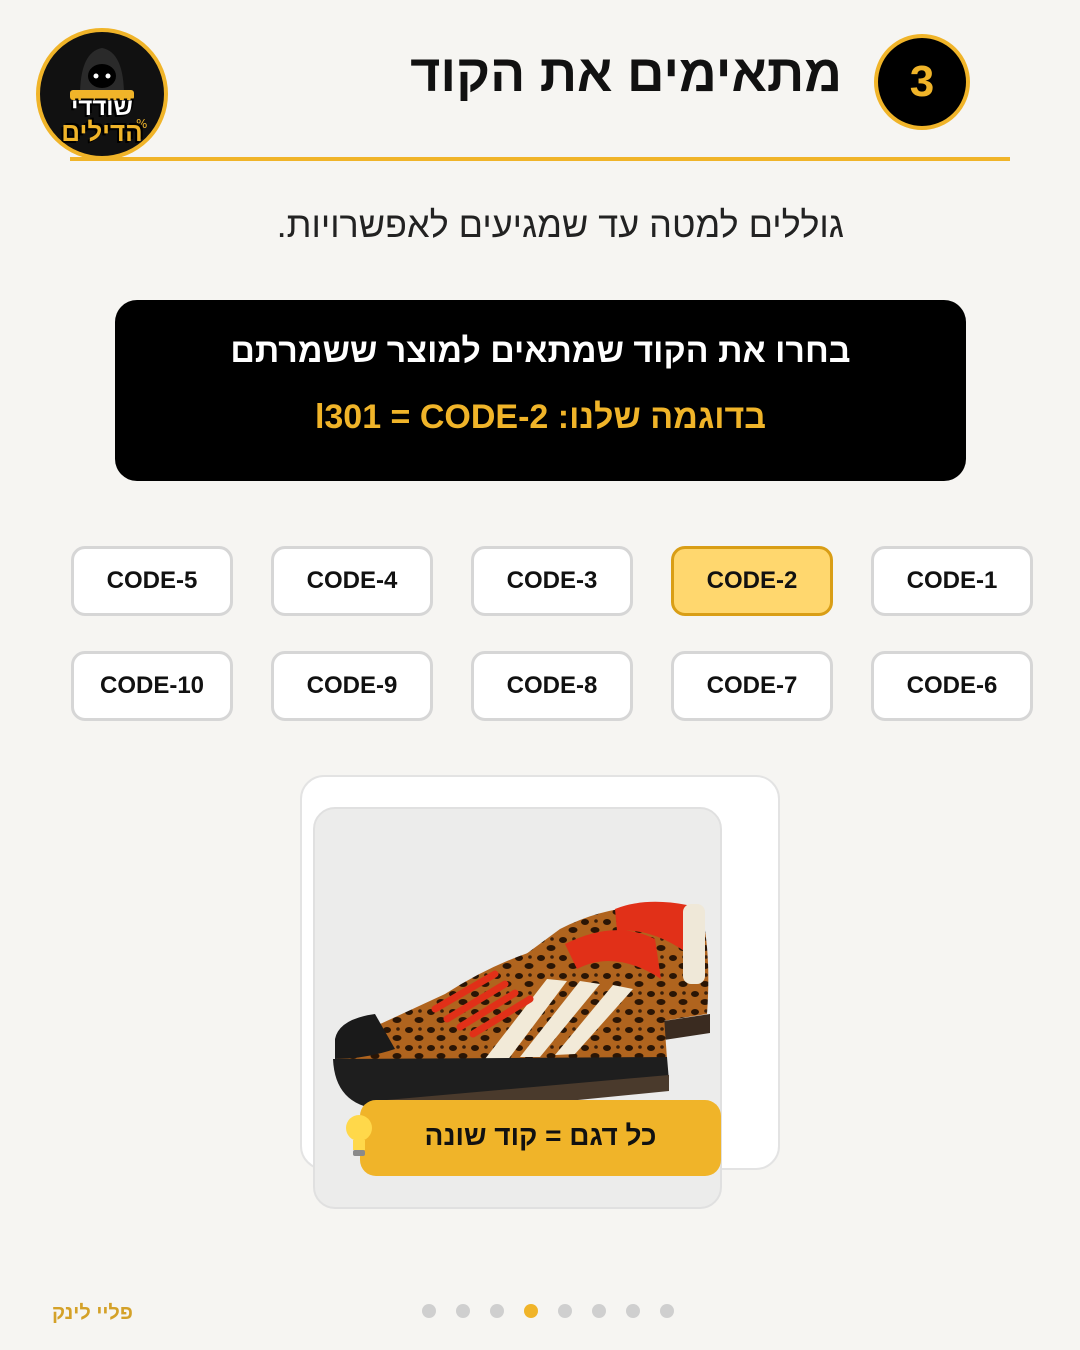 This screenshot has height=1350, width=1080. I want to click on code-option-4: CODE-4, so click(352, 581).